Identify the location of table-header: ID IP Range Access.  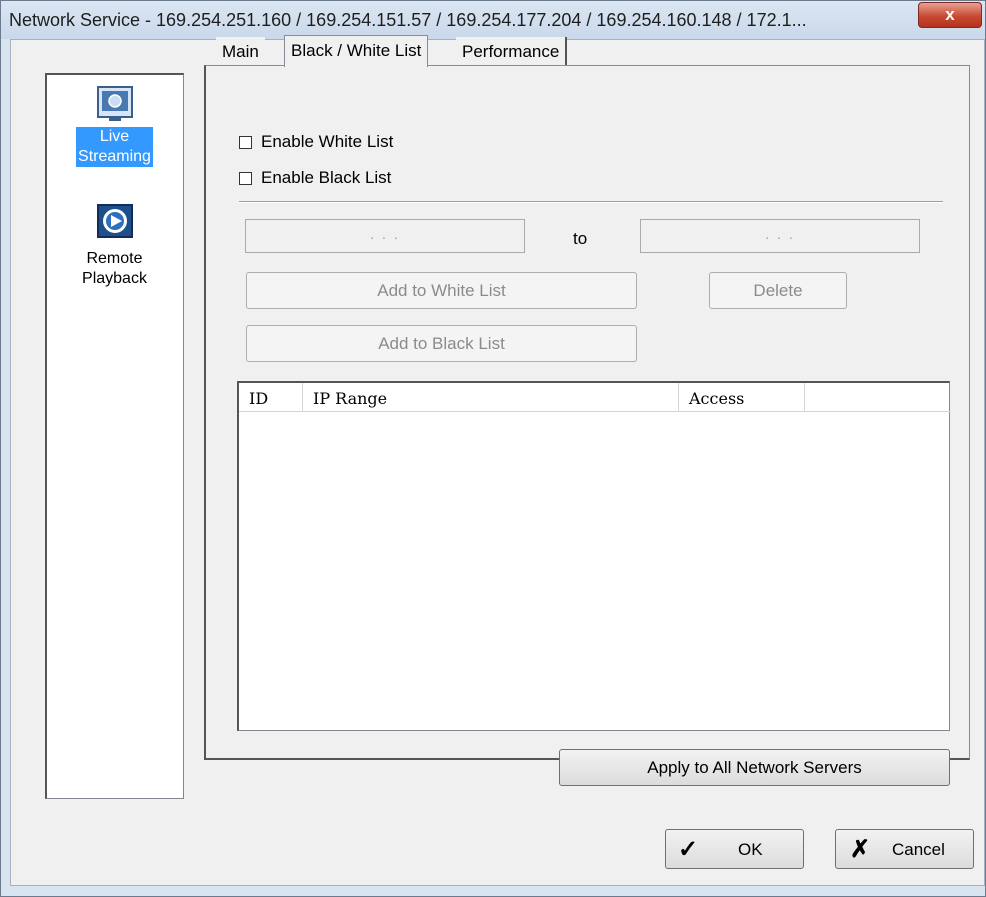
(594, 397).